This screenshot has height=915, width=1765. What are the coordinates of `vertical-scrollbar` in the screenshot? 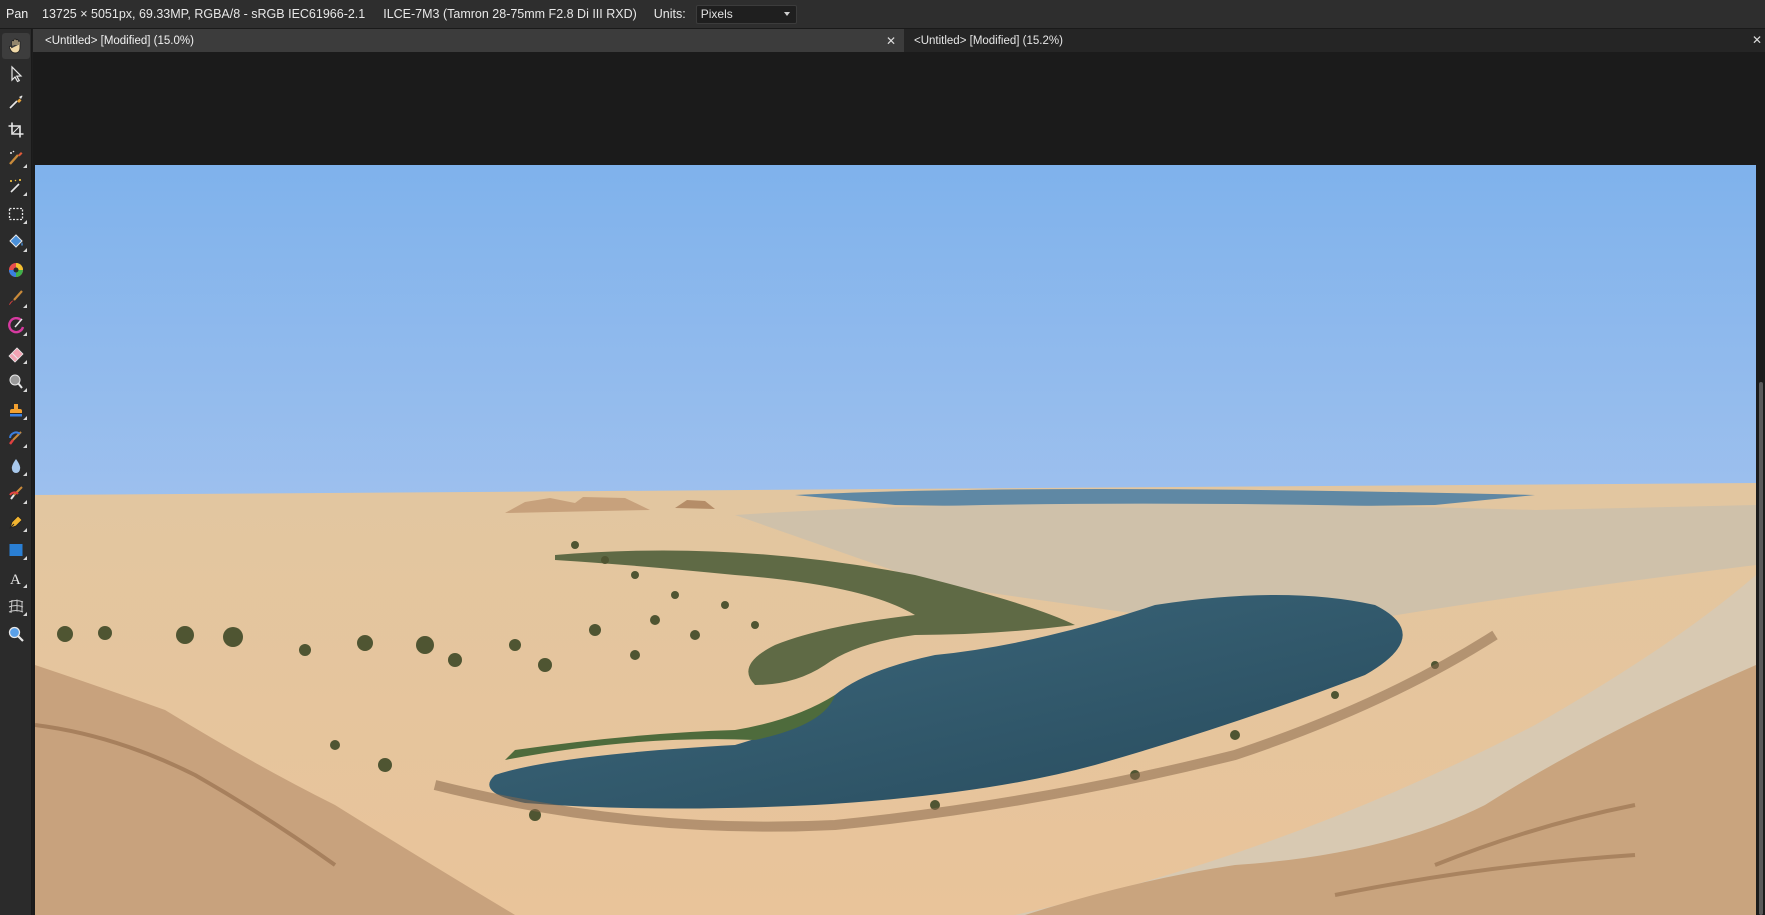 It's located at (1761, 483).